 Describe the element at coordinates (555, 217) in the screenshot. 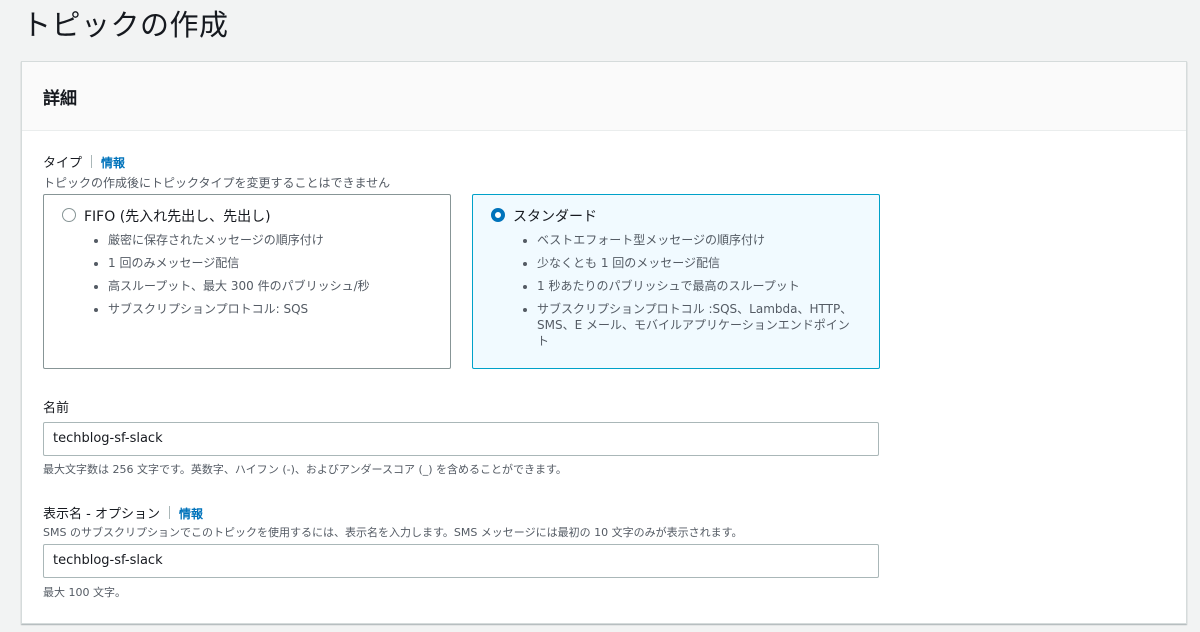

I see `standard-option-title: スタンダード` at that location.